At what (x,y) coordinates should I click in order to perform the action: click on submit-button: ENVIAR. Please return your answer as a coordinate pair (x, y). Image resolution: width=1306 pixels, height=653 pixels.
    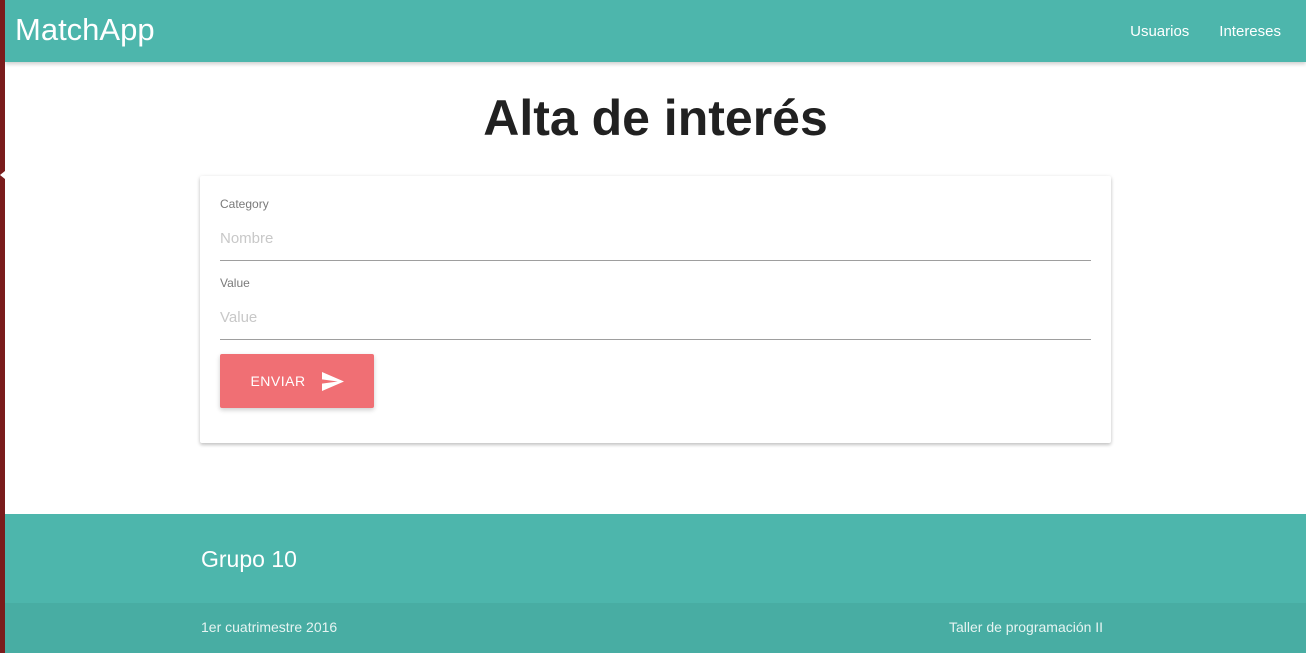
    Looking at the image, I should click on (297, 381).